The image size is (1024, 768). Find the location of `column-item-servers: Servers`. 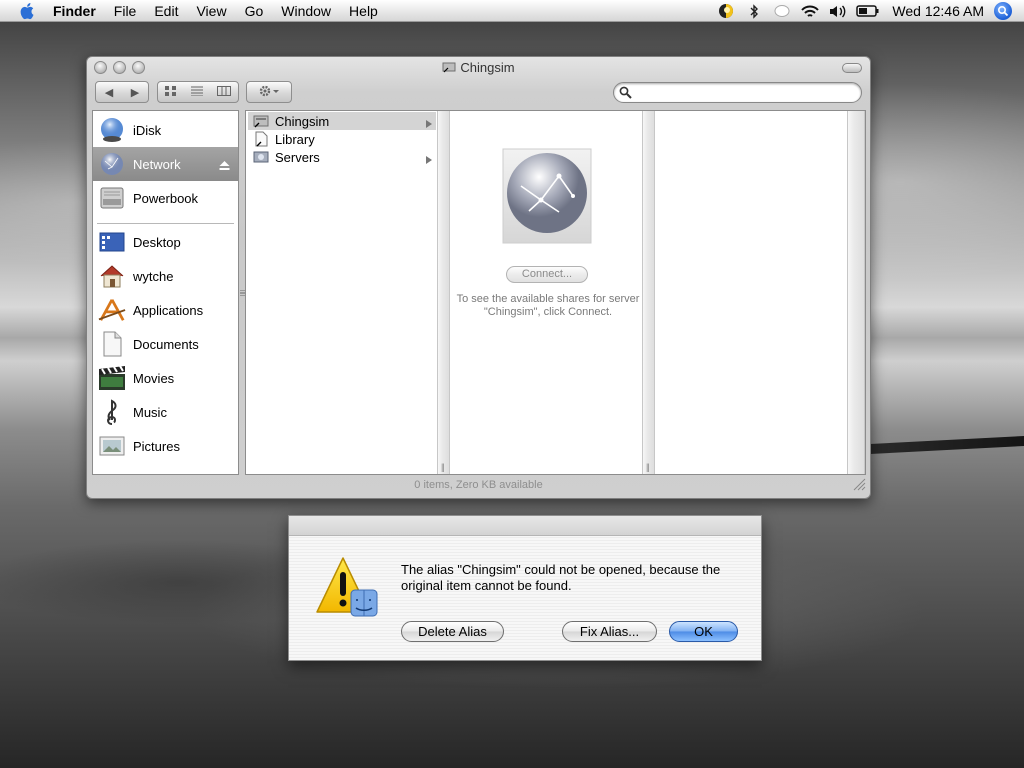

column-item-servers: Servers is located at coordinates (342, 157).